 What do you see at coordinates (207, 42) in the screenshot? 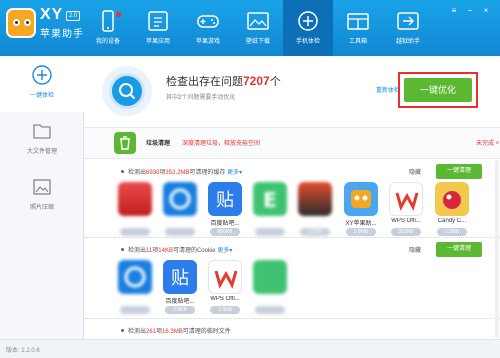
I see `nav-label: 苹果游戏` at bounding box center [207, 42].